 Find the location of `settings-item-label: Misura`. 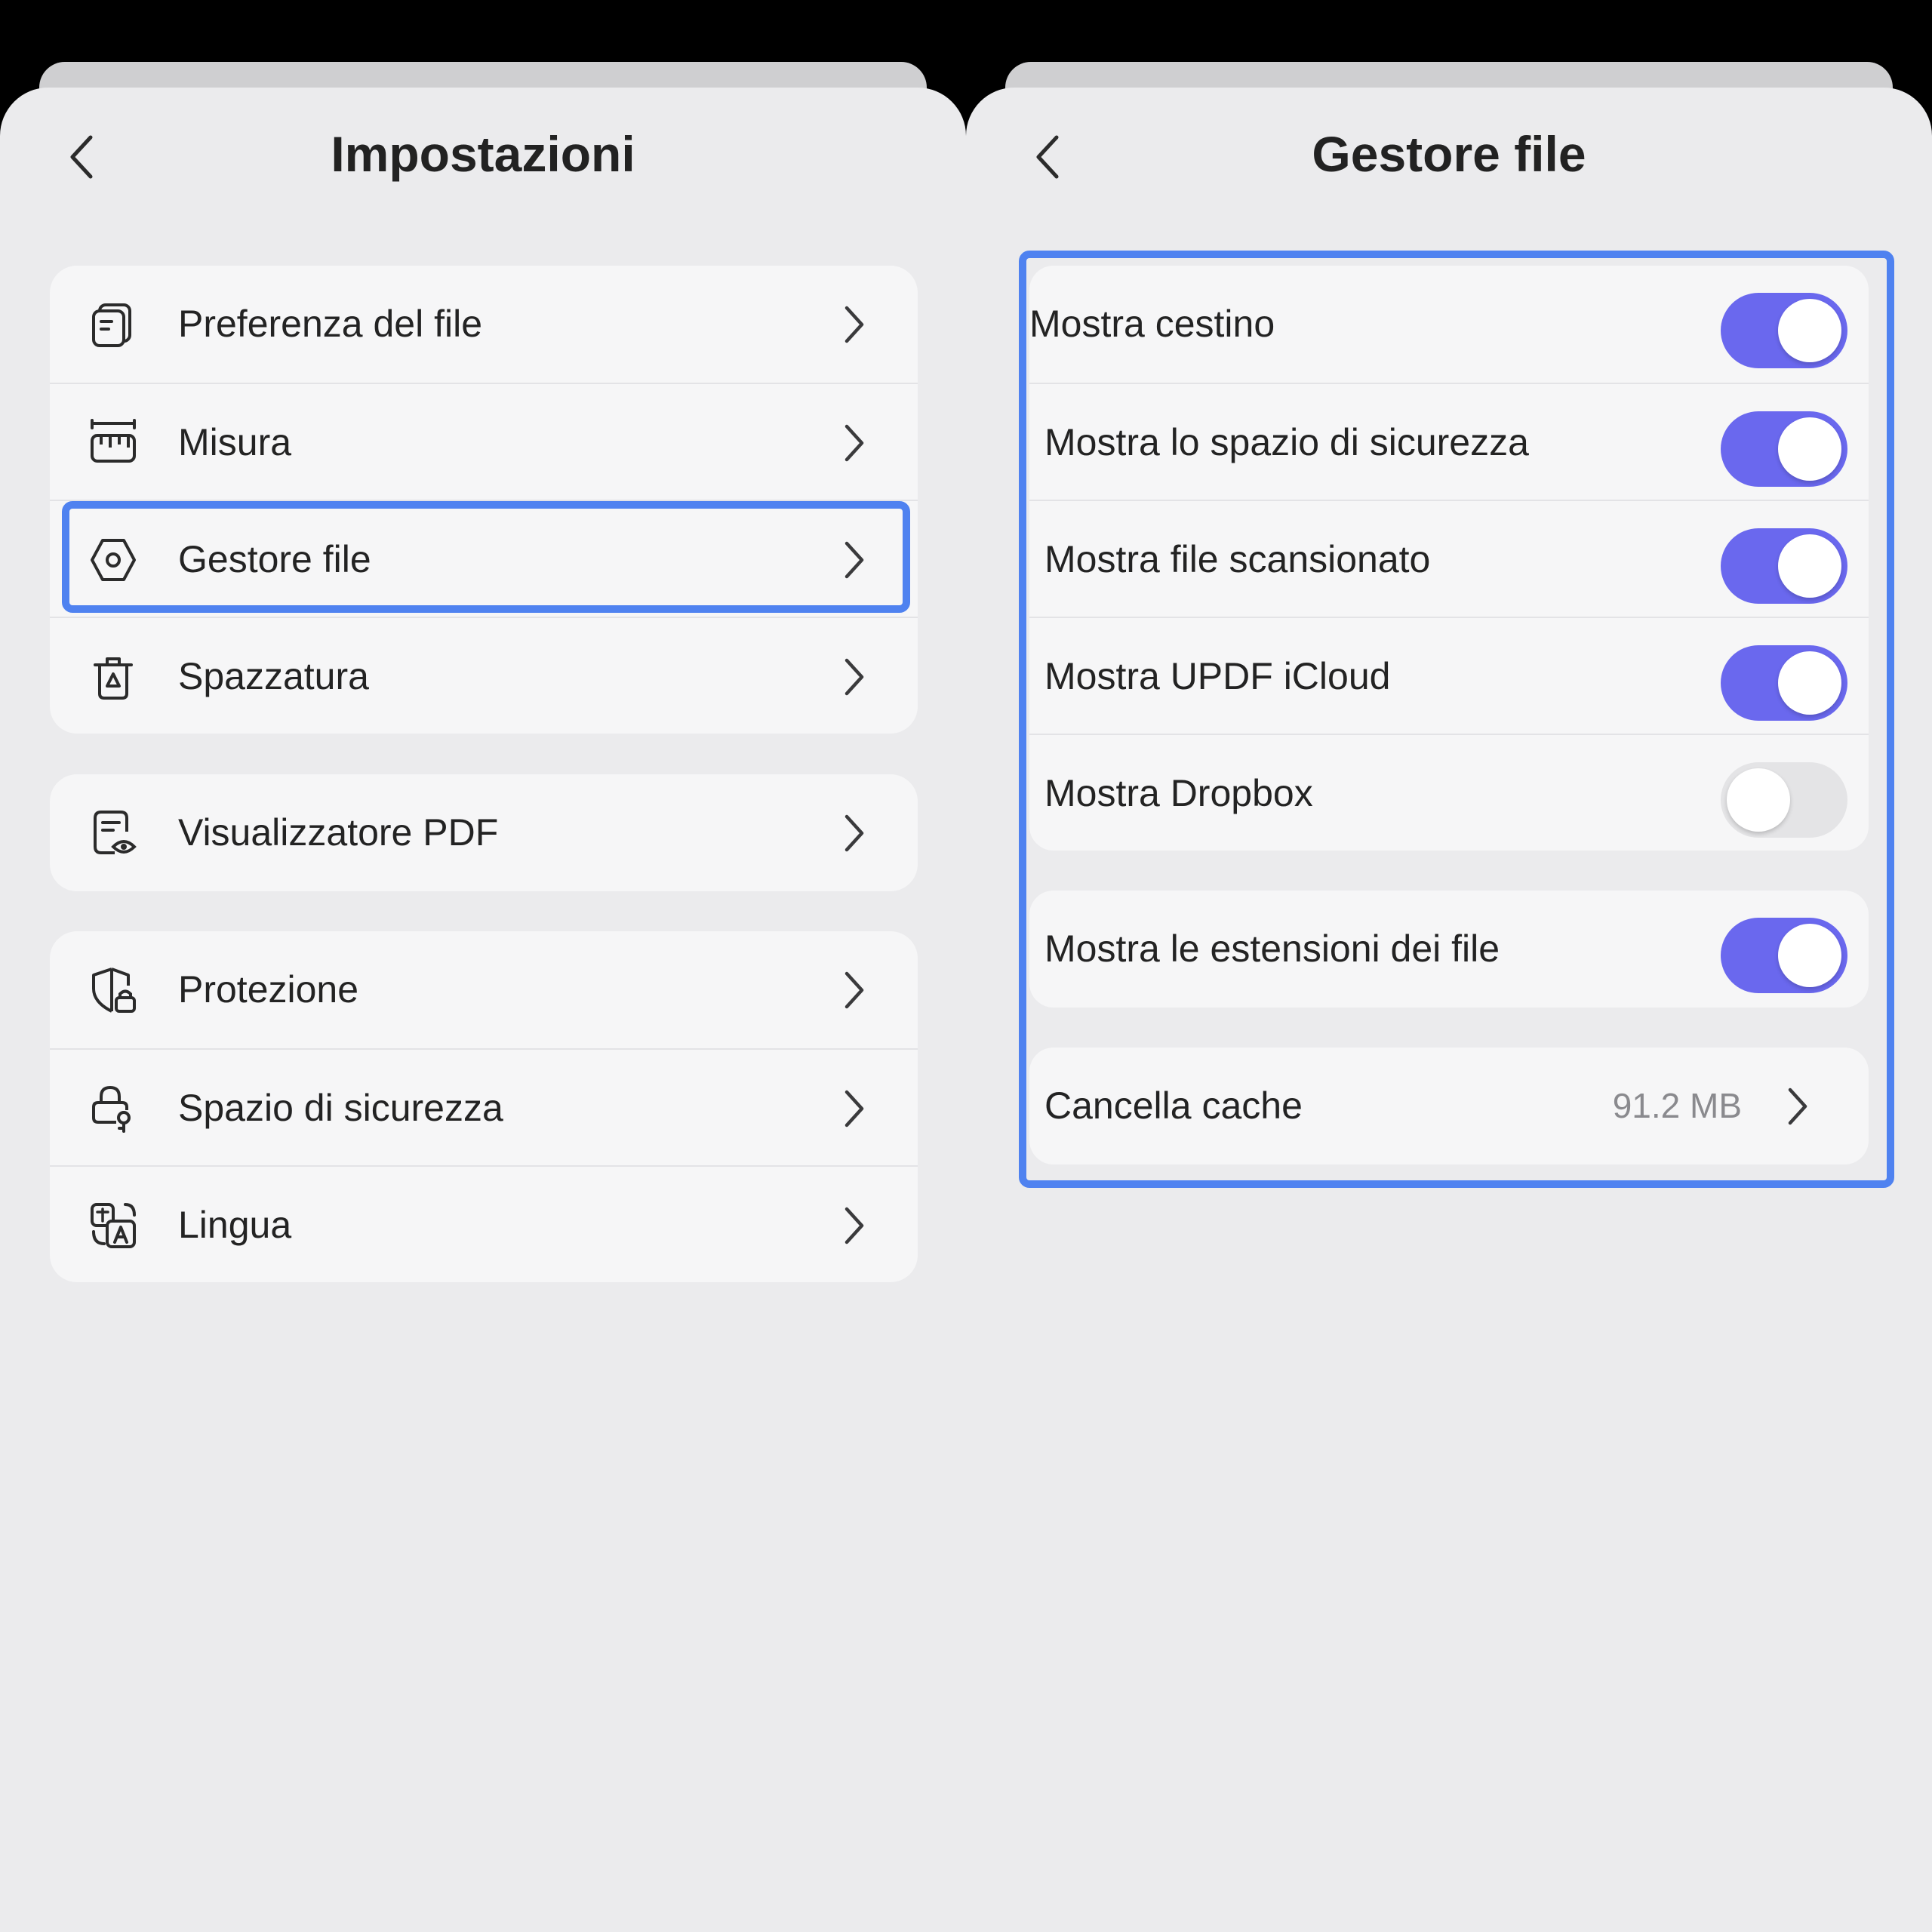

settings-item-label: Misura is located at coordinates (235, 442).